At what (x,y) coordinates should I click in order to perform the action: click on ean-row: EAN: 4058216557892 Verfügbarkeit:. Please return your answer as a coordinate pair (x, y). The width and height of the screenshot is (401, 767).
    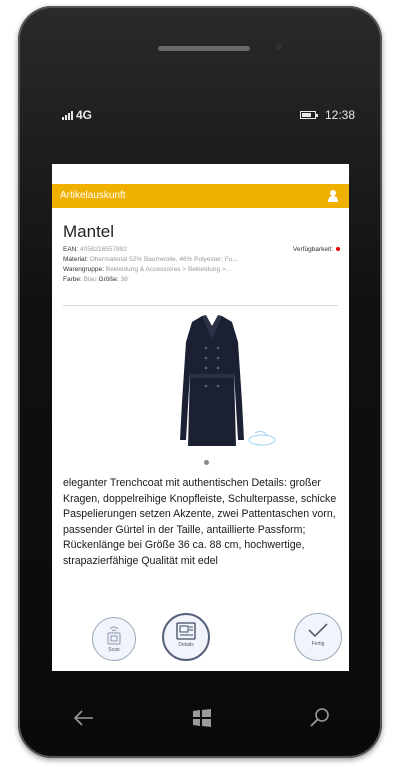
    Looking at the image, I should click on (204, 249).